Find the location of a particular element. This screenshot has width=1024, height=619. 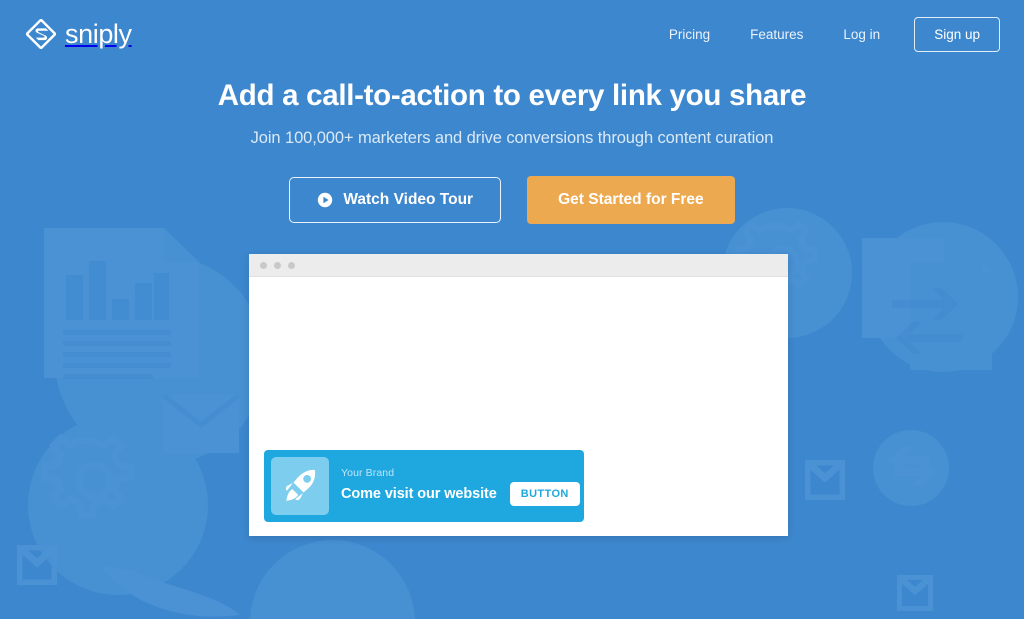

watch-video-tour-button: Watch Video Tour is located at coordinates (395, 200).